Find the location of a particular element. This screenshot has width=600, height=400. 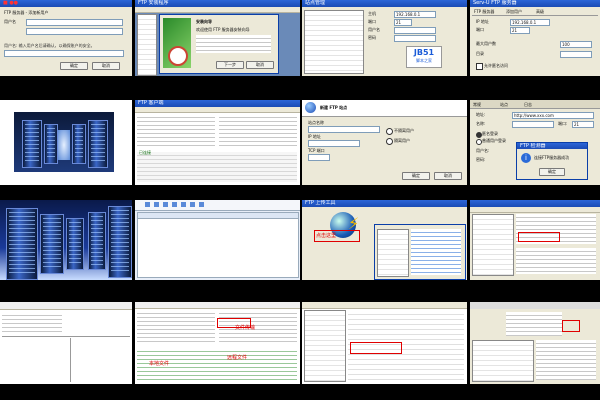

wizard-title: 新建 FTP 站点 is located at coordinates (334, 107).